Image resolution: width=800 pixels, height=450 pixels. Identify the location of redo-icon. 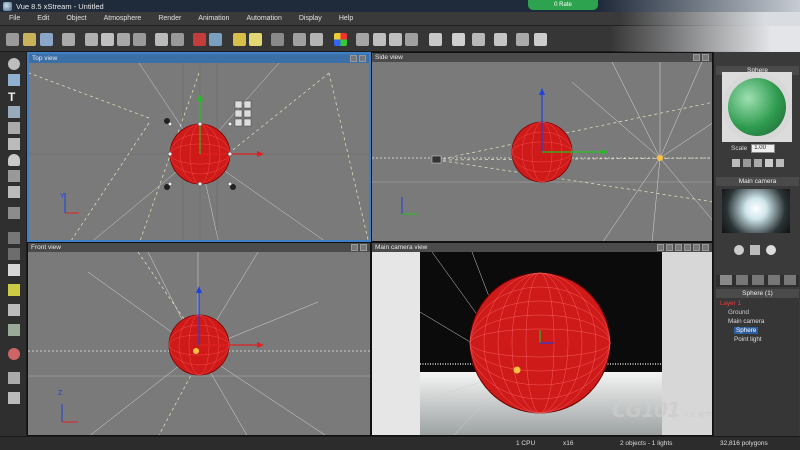
(177, 39).